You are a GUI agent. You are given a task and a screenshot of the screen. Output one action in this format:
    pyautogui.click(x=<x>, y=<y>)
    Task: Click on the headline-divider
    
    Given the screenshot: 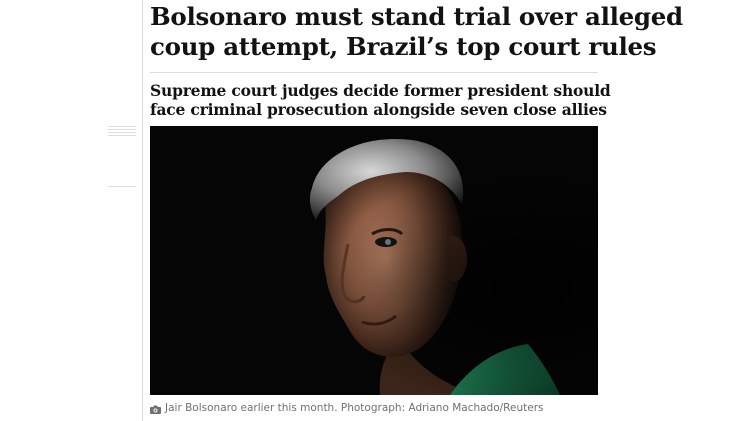 What is the action you would take?
    pyautogui.click(x=374, y=72)
    